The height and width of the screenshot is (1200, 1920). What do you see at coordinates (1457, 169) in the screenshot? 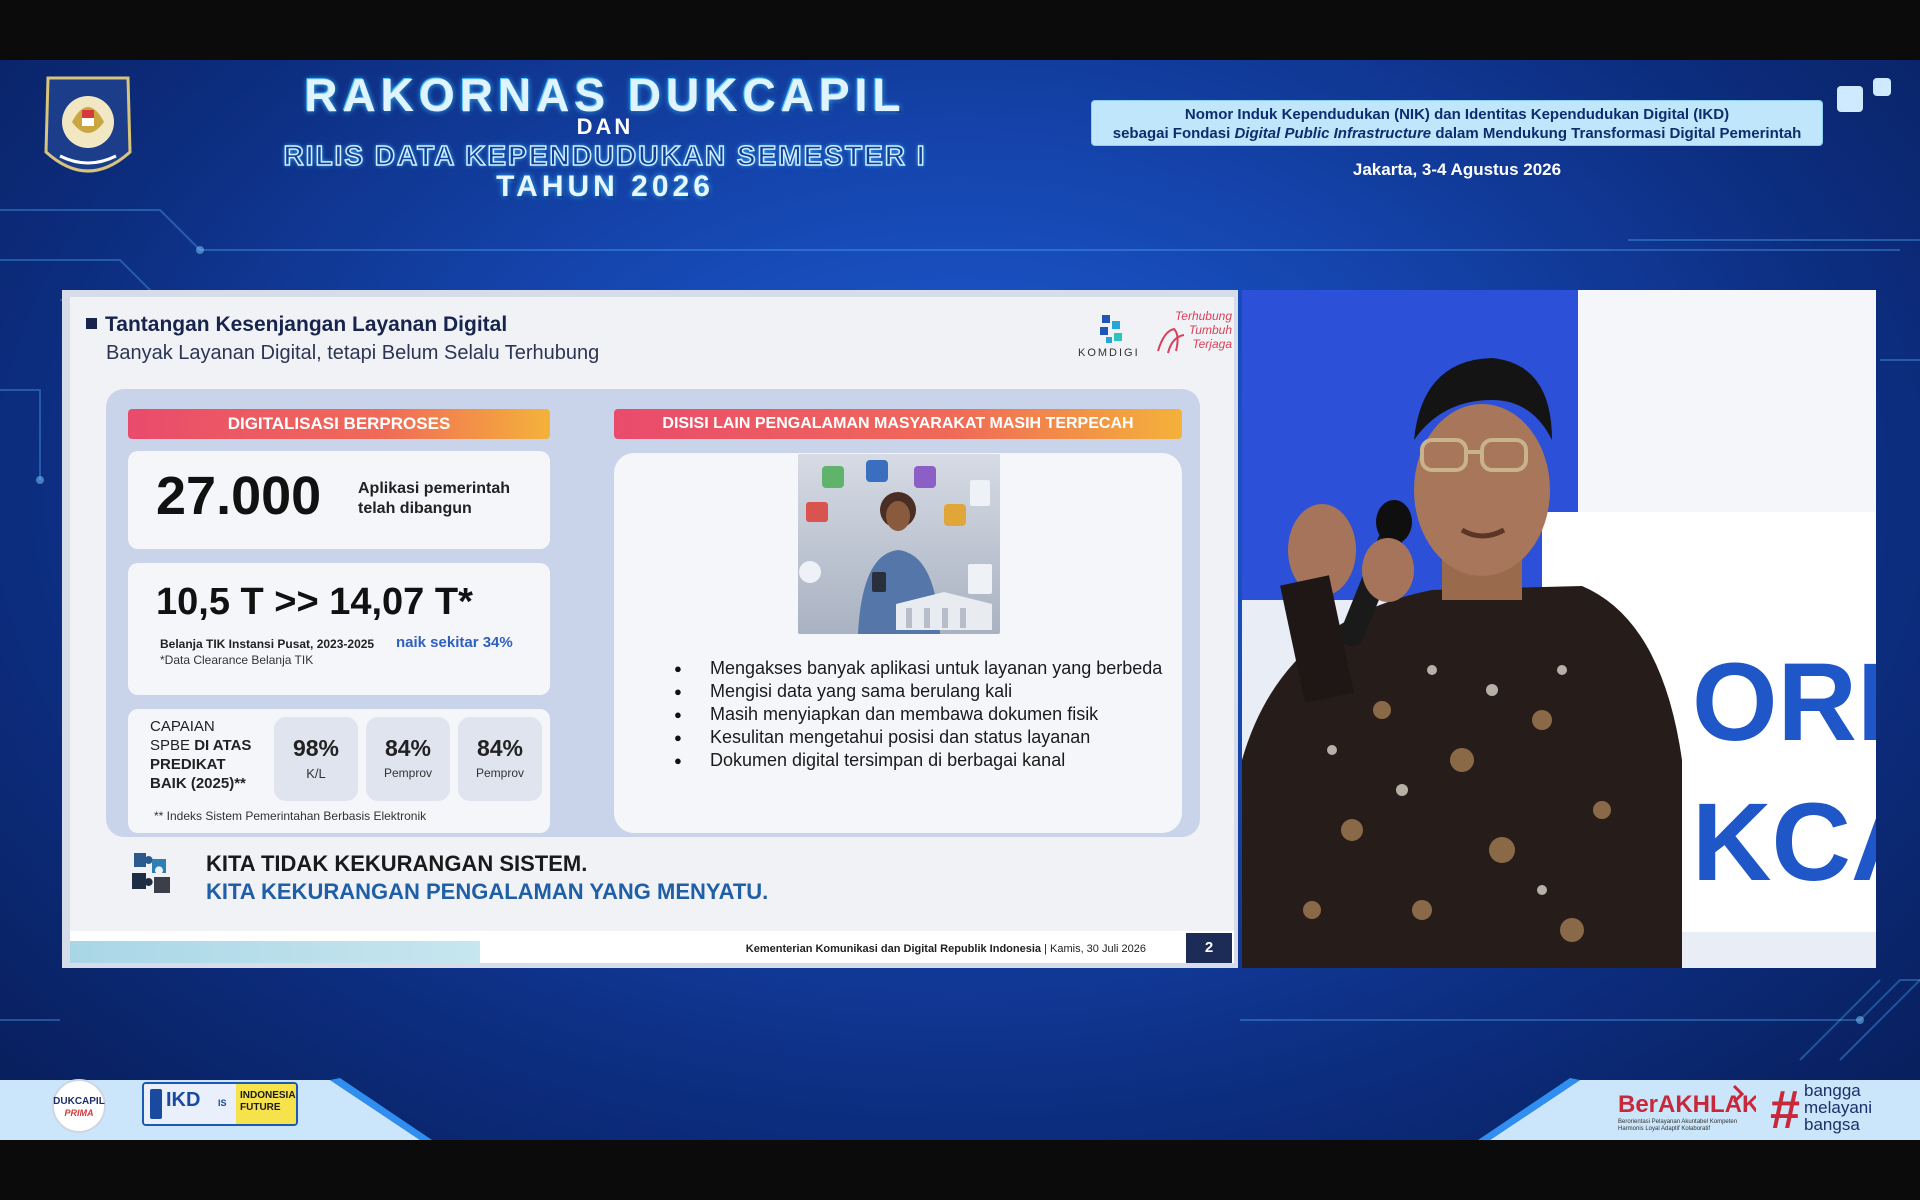
I see `event-date: Jakarta, 3-4 Agustus 2026` at bounding box center [1457, 169].